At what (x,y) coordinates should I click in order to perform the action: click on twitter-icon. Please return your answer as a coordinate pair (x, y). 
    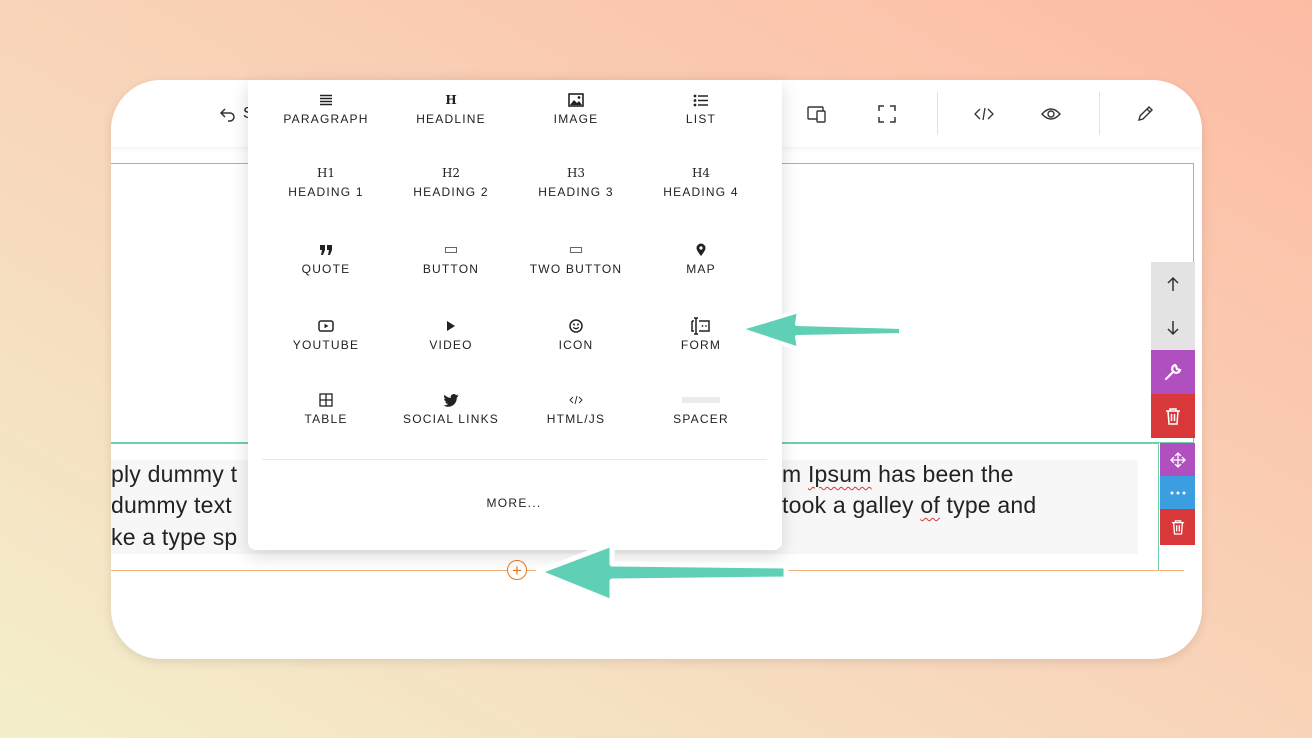
    Looking at the image, I should click on (451, 400).